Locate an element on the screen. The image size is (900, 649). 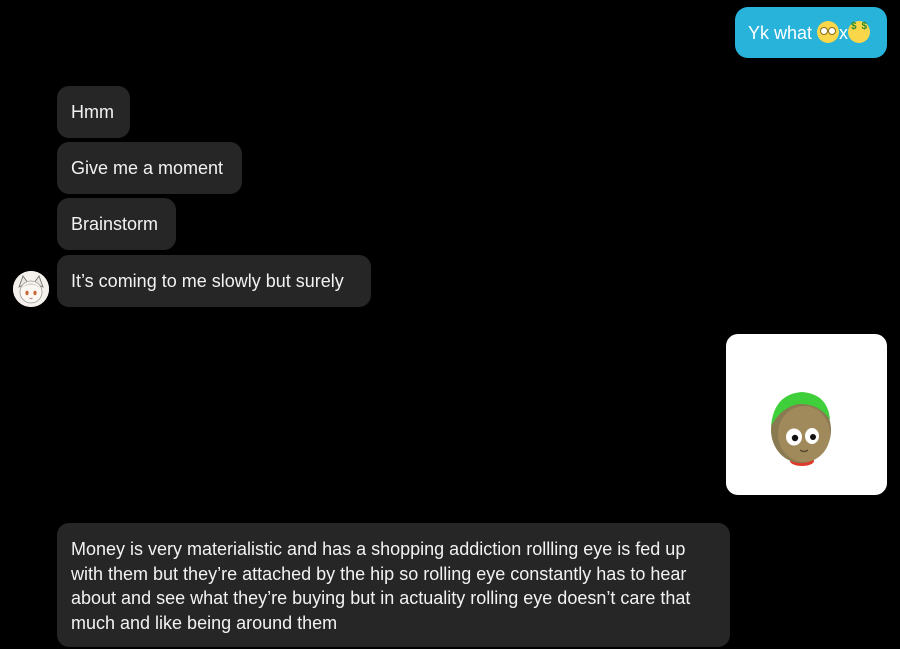
message-text: Yk what is located at coordinates (780, 33).